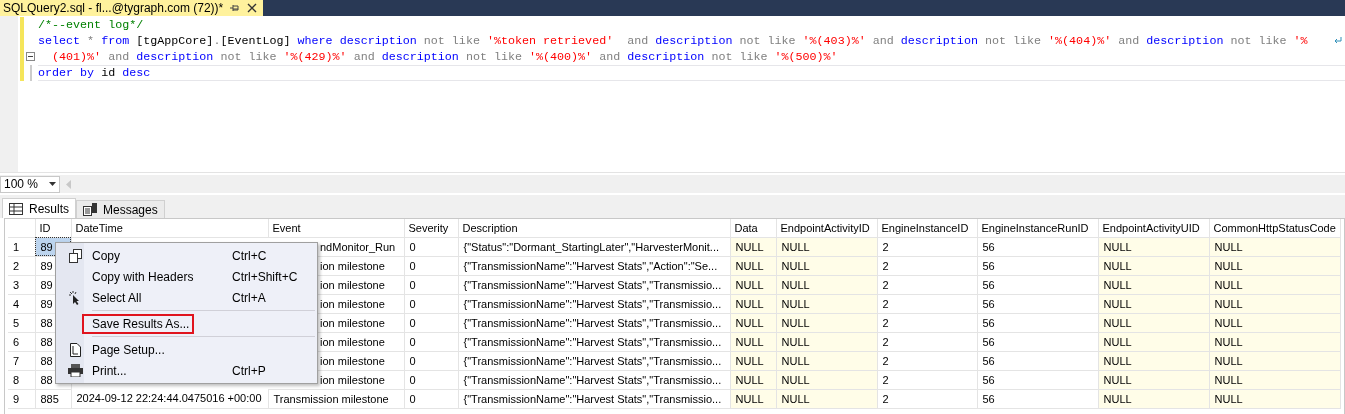 This screenshot has width=1345, height=414. What do you see at coordinates (75, 255) in the screenshot?
I see `copy-icon` at bounding box center [75, 255].